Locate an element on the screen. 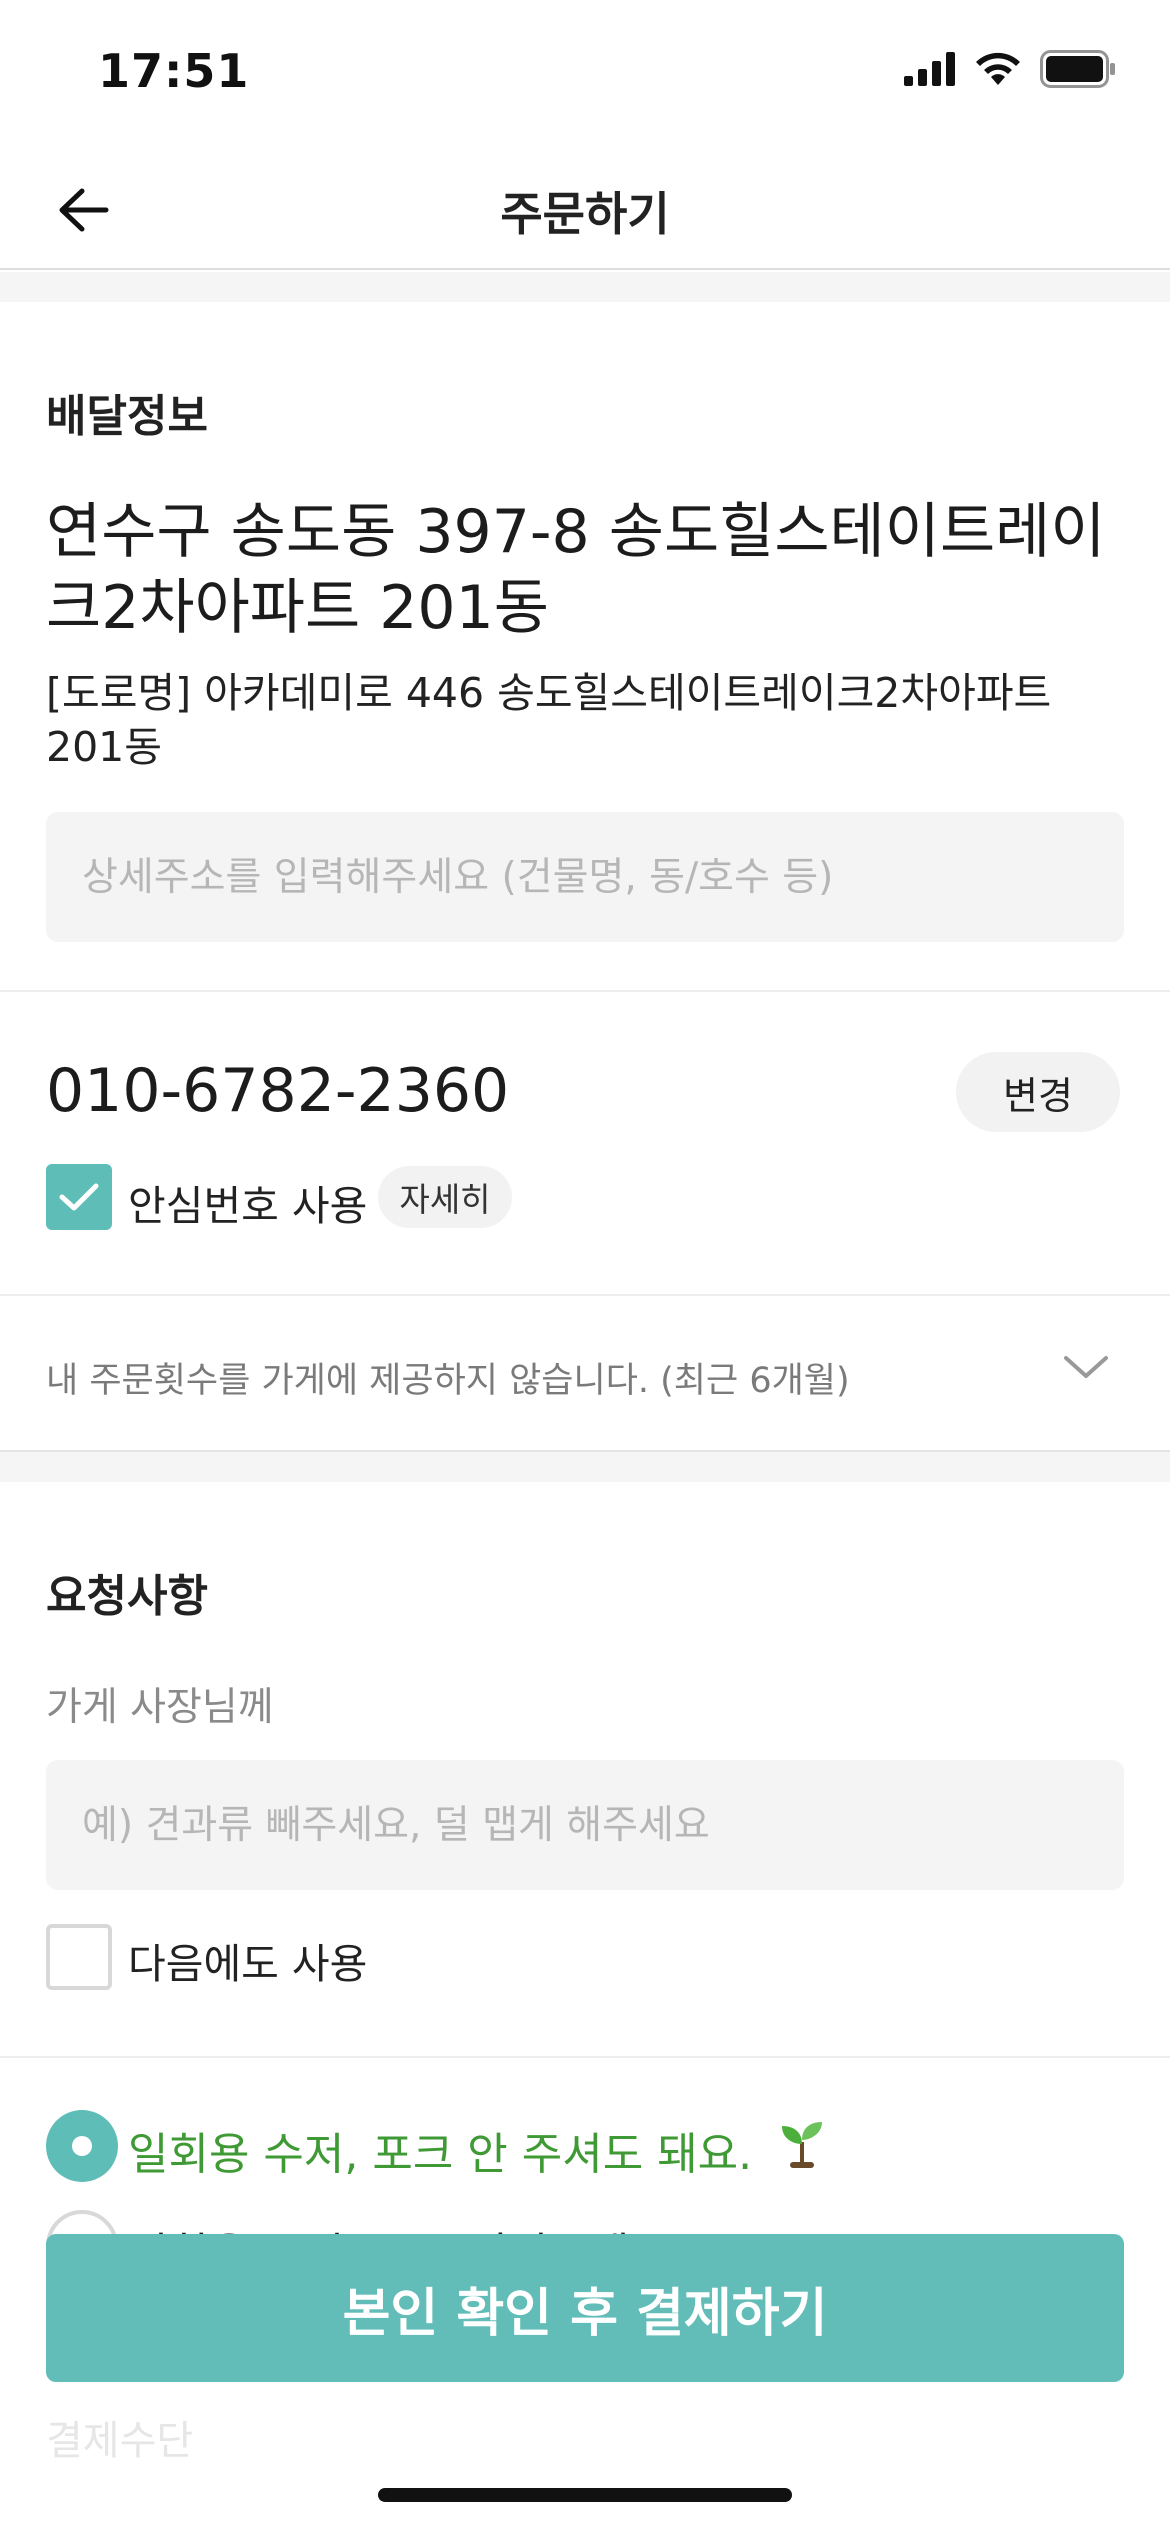 Image resolution: width=1170 pixels, height=2532 pixels. safe-number-detail-button: 자세히 is located at coordinates (445, 1197).